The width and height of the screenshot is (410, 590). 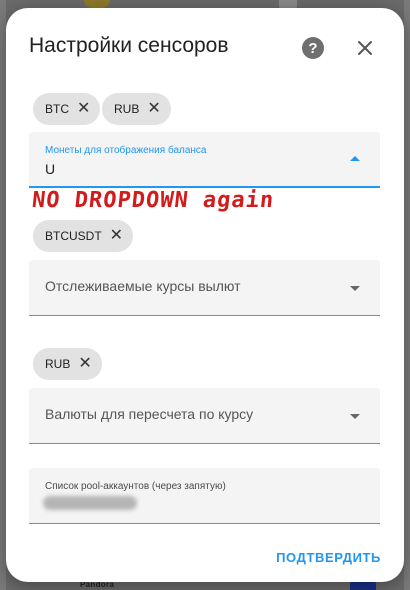 I want to click on confirm-button: ПОДТВЕРДИТЬ, so click(x=328, y=557).